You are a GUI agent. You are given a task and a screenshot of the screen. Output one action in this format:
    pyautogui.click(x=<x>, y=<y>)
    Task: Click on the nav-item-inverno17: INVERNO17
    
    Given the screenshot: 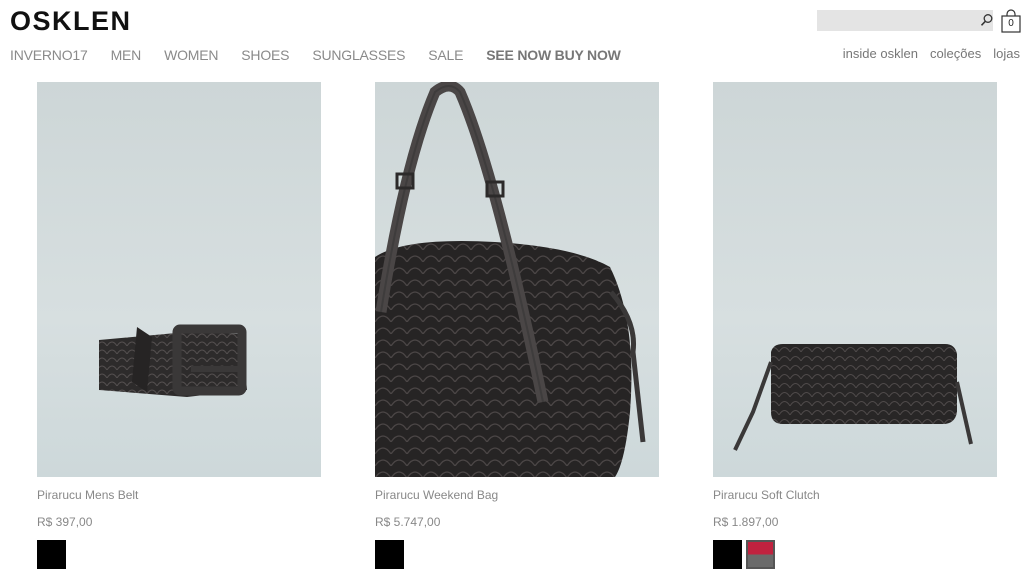 What is the action you would take?
    pyautogui.click(x=49, y=55)
    